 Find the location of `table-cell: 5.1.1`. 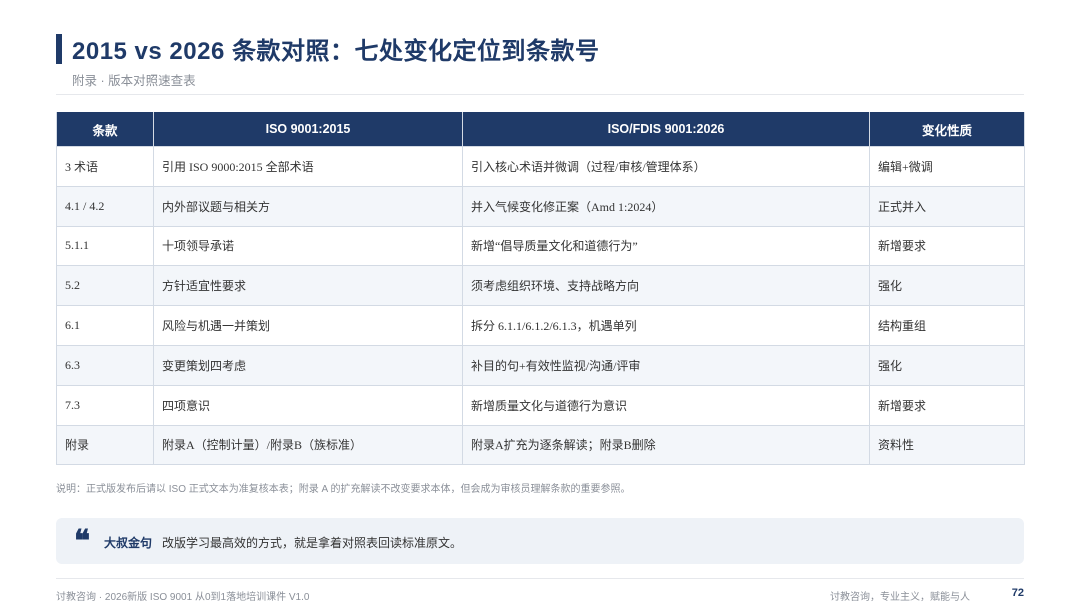

table-cell: 5.1.1 is located at coordinates (105, 246).